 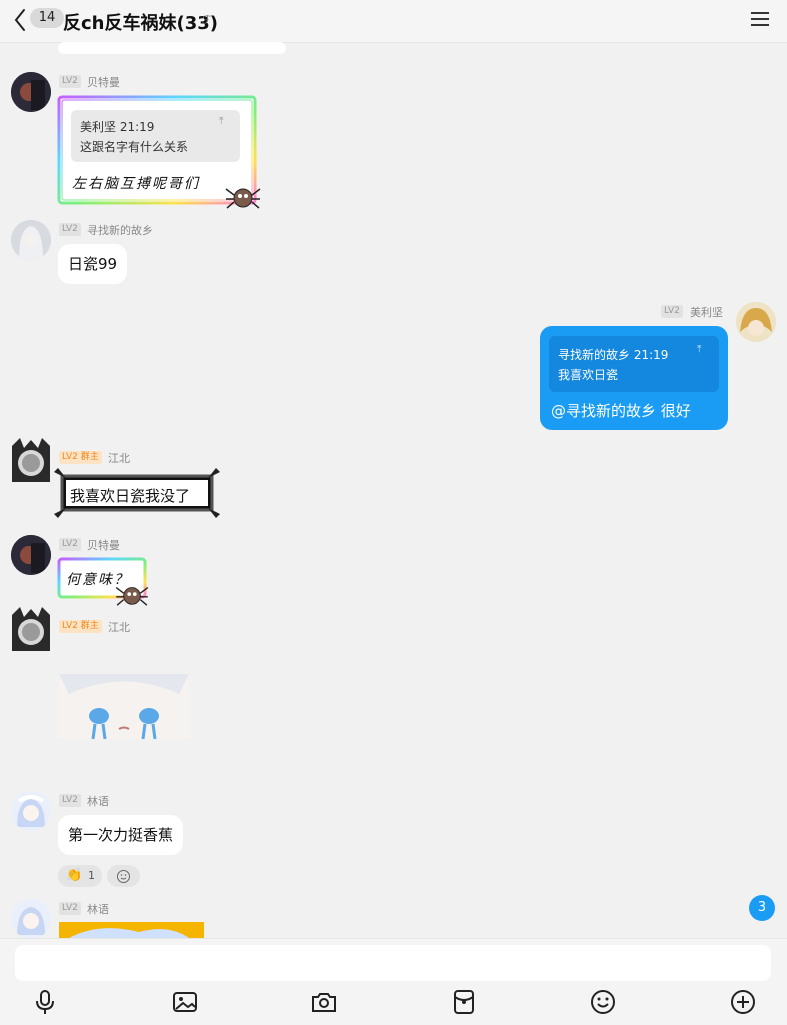 What do you see at coordinates (324, 1002) in the screenshot?
I see `camera-icon` at bounding box center [324, 1002].